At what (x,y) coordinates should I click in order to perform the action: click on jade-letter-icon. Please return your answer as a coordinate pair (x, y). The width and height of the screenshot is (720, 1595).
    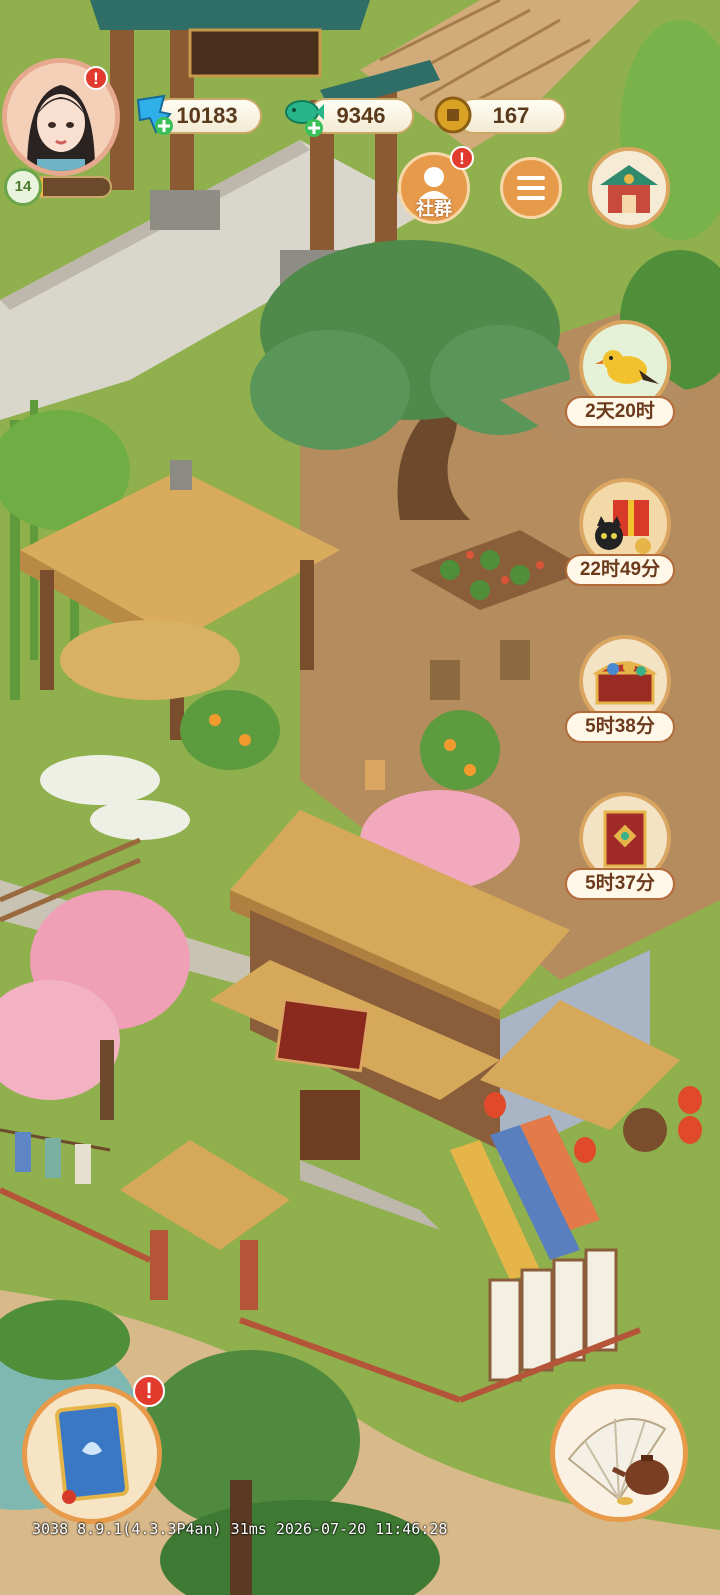
    Looking at the image, I should click on (154, 114).